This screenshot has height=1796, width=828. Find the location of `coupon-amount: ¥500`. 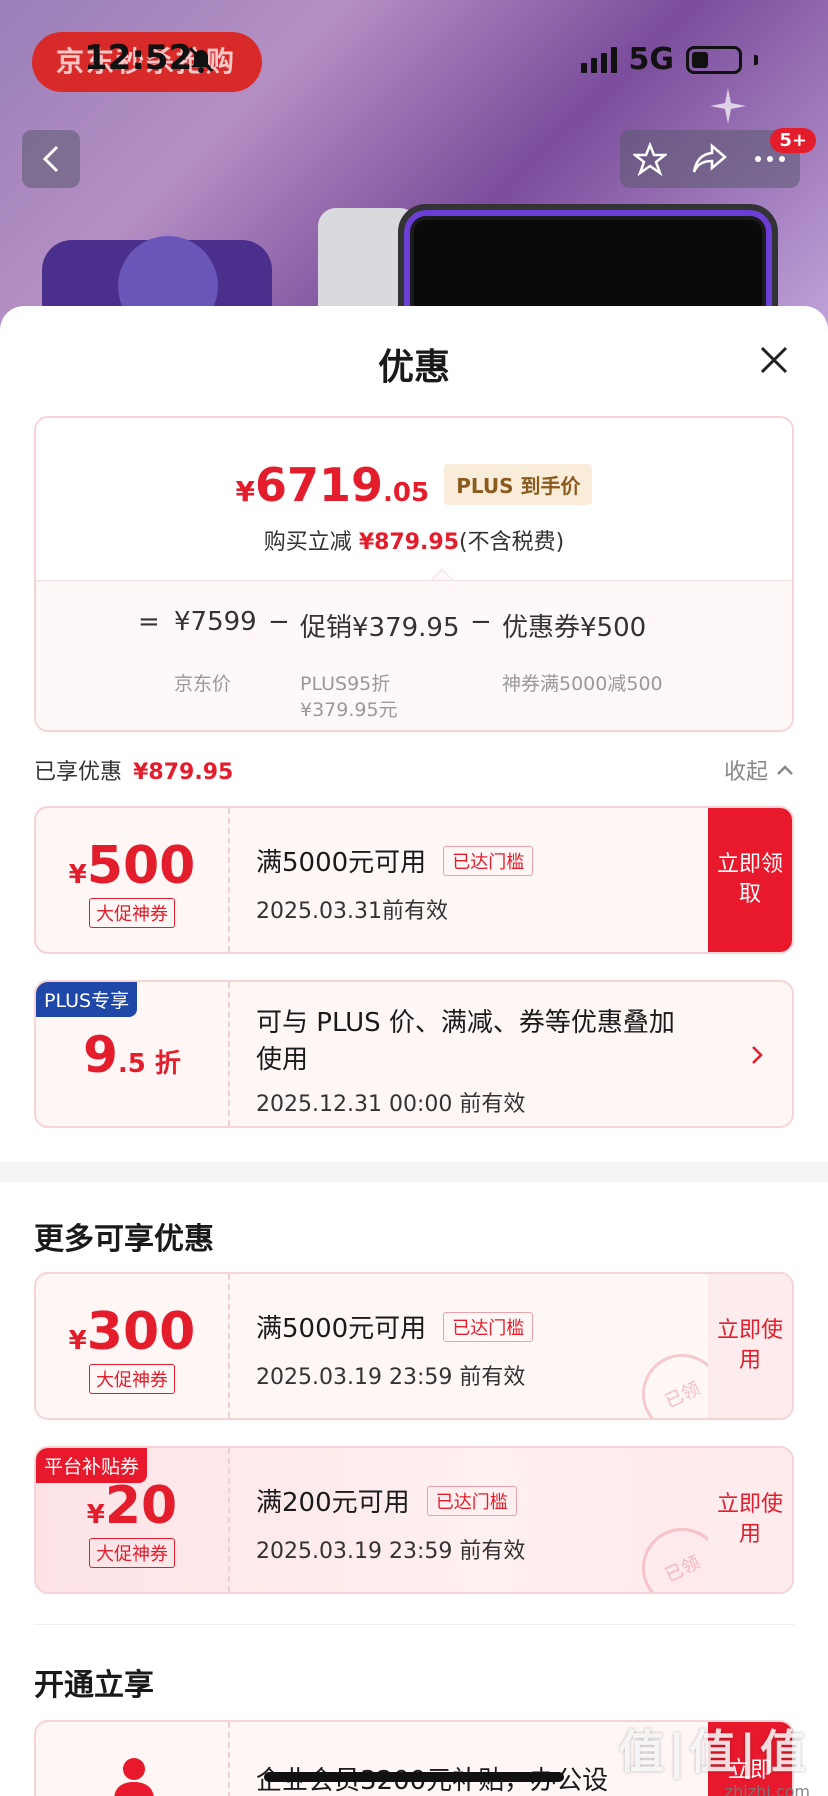

coupon-amount: ¥500 is located at coordinates (132, 866).